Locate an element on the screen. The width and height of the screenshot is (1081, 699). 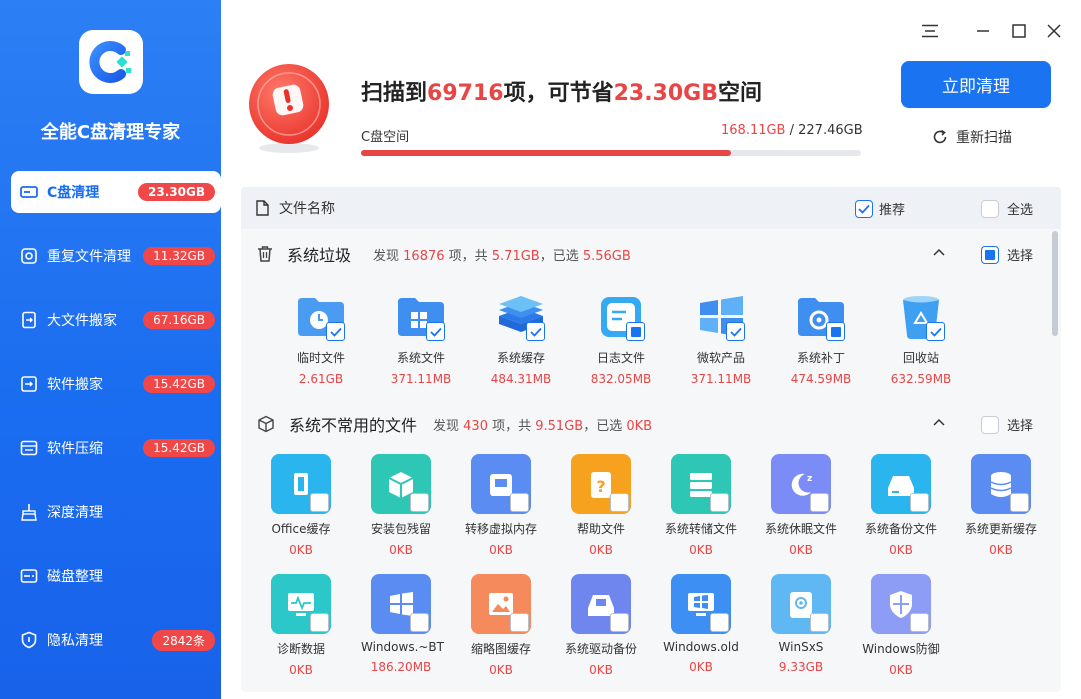
item-label: Office缓存 is located at coordinates (301, 529).